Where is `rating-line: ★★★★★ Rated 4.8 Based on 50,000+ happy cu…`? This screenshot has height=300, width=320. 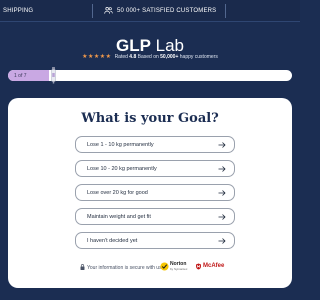 rating-line: ★★★★★ Rated 4.8 Based on 50,000+ happy cu… is located at coordinates (150, 56).